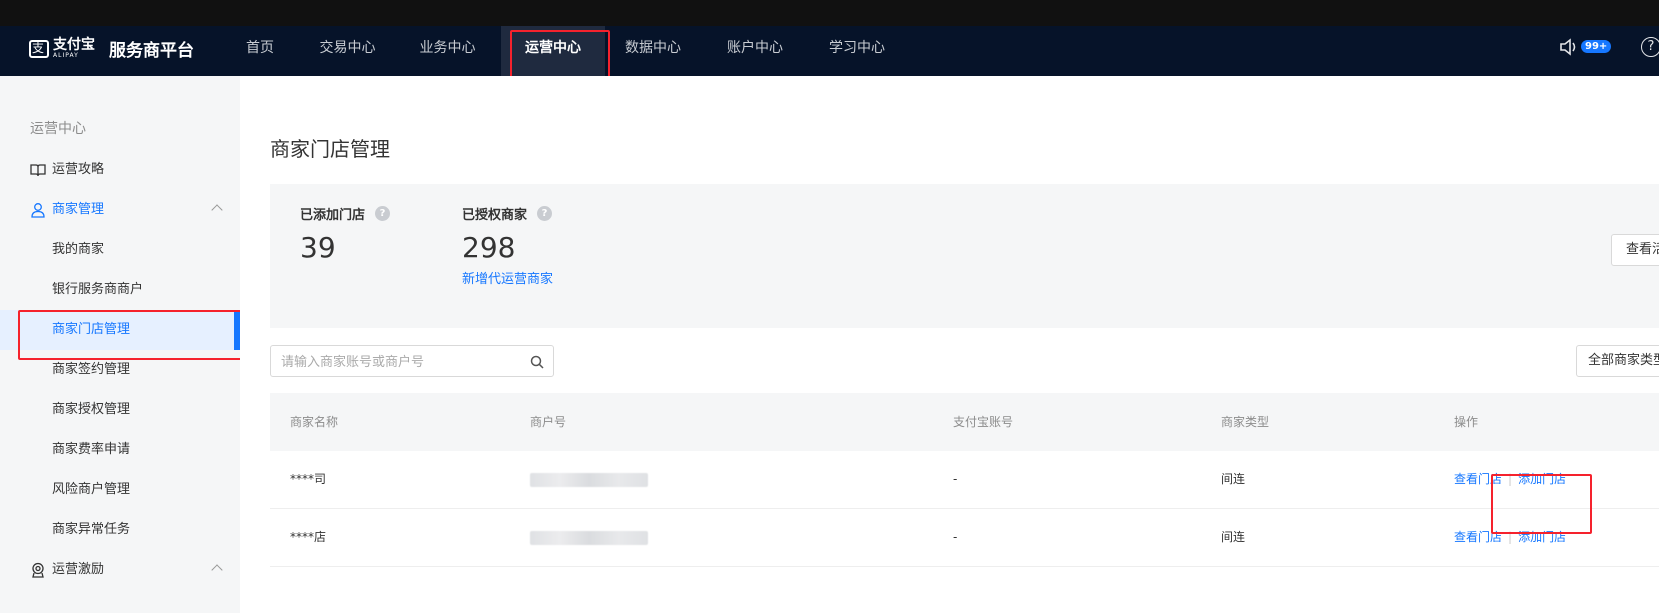 The image size is (1659, 613). Describe the element at coordinates (91, 369) in the screenshot. I see `sidebar-item-label: 商家签约管理` at that location.